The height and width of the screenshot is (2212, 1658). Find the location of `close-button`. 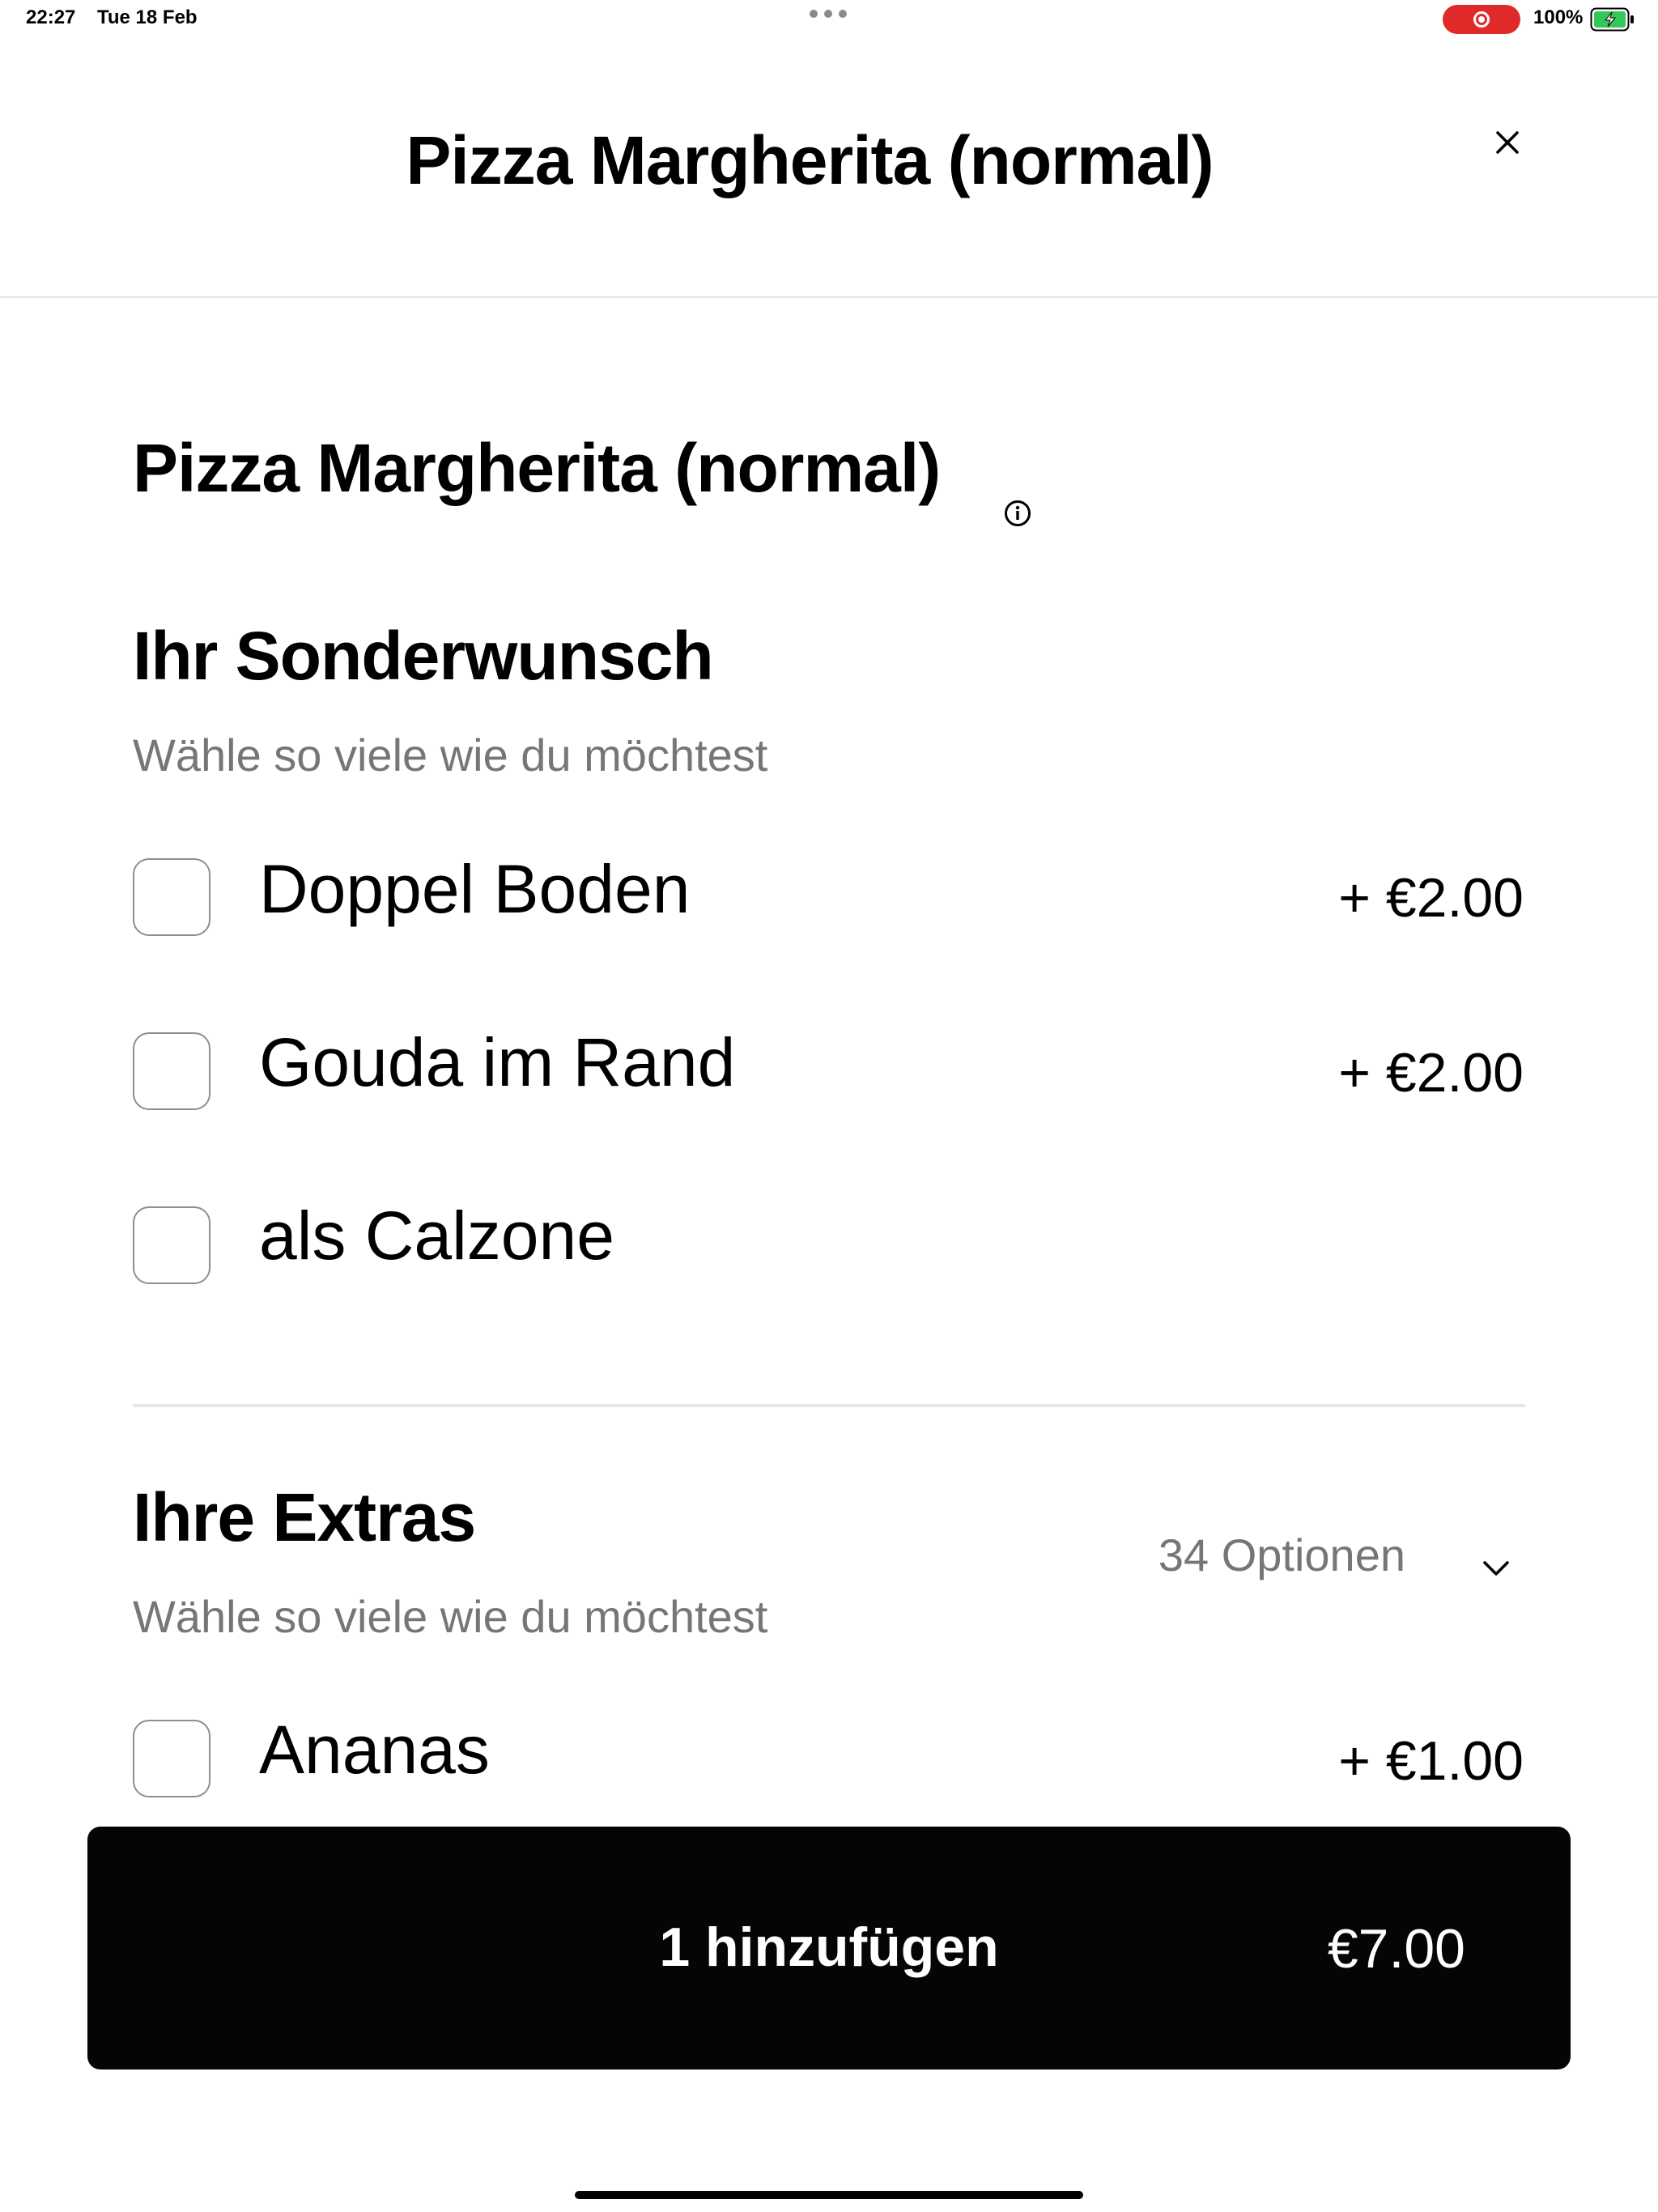

close-button is located at coordinates (1507, 142).